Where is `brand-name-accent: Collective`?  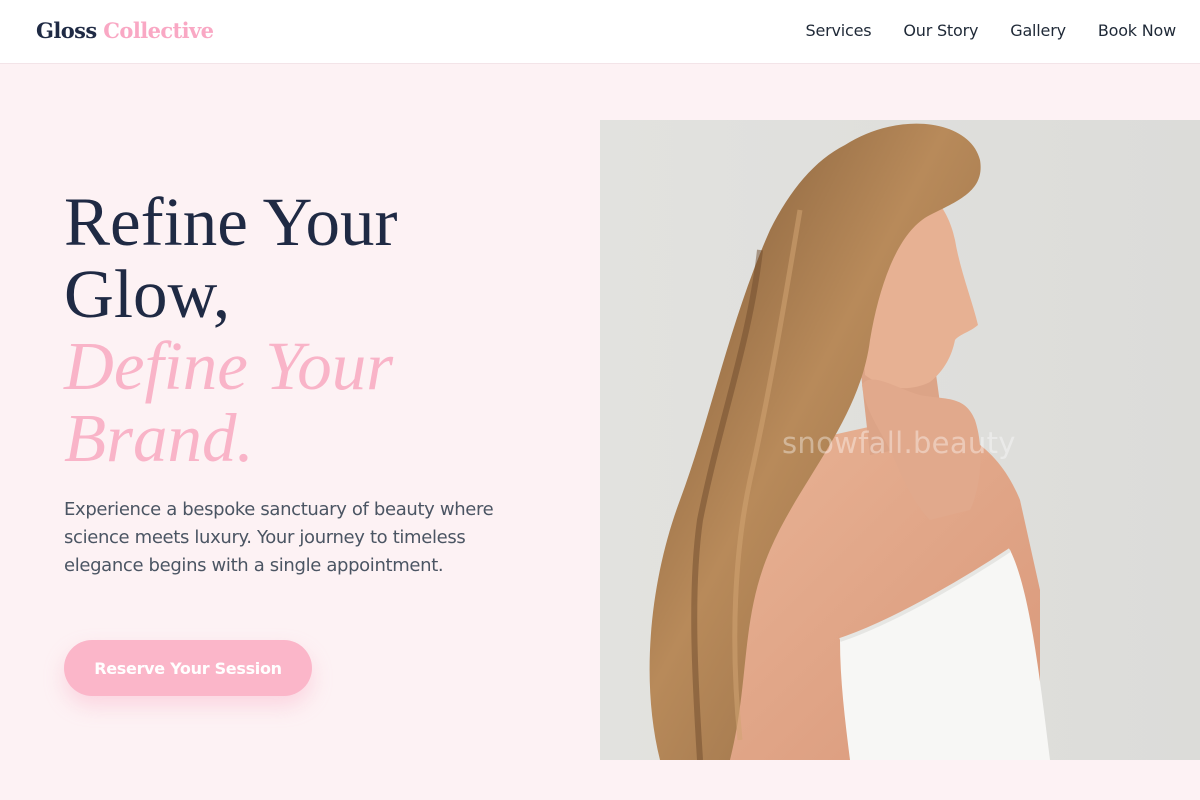
brand-name-accent: Collective is located at coordinates (158, 30).